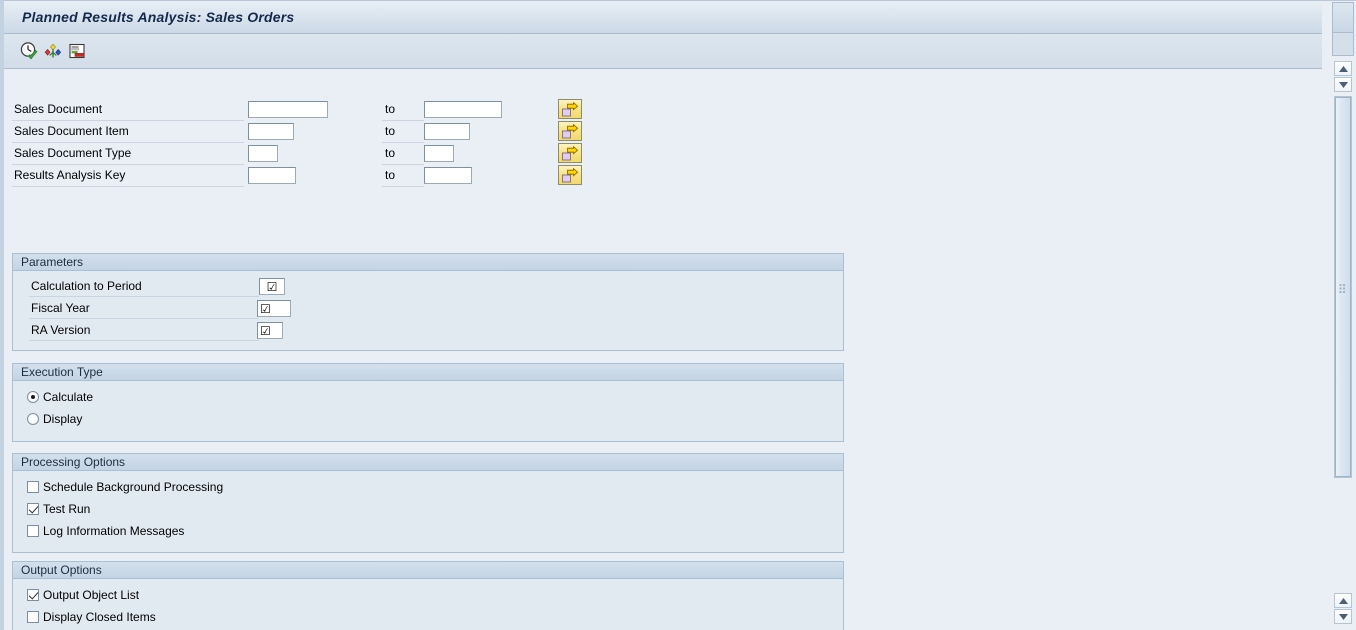 The width and height of the screenshot is (1356, 630). I want to click on multiple-selection-button-sales-document-item, so click(570, 131).